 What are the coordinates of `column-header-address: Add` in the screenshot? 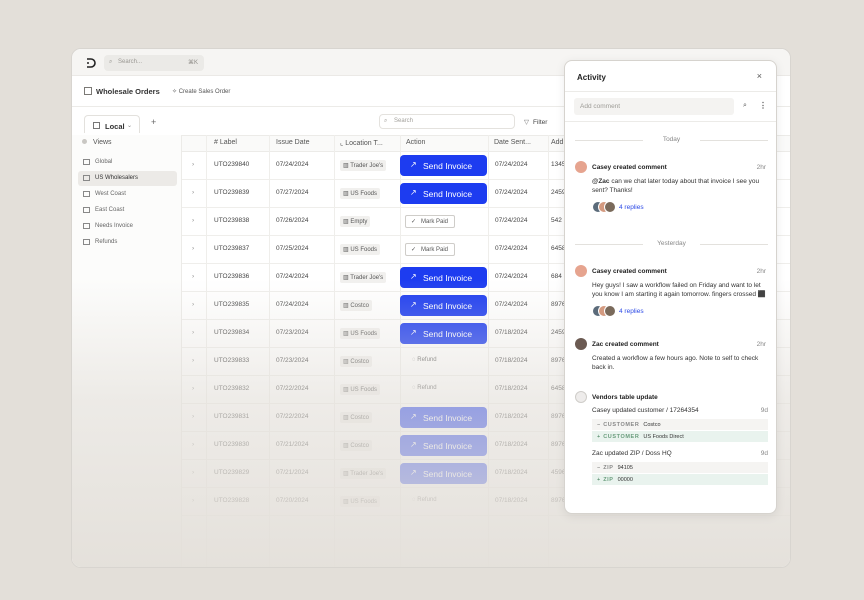 It's located at (557, 143).